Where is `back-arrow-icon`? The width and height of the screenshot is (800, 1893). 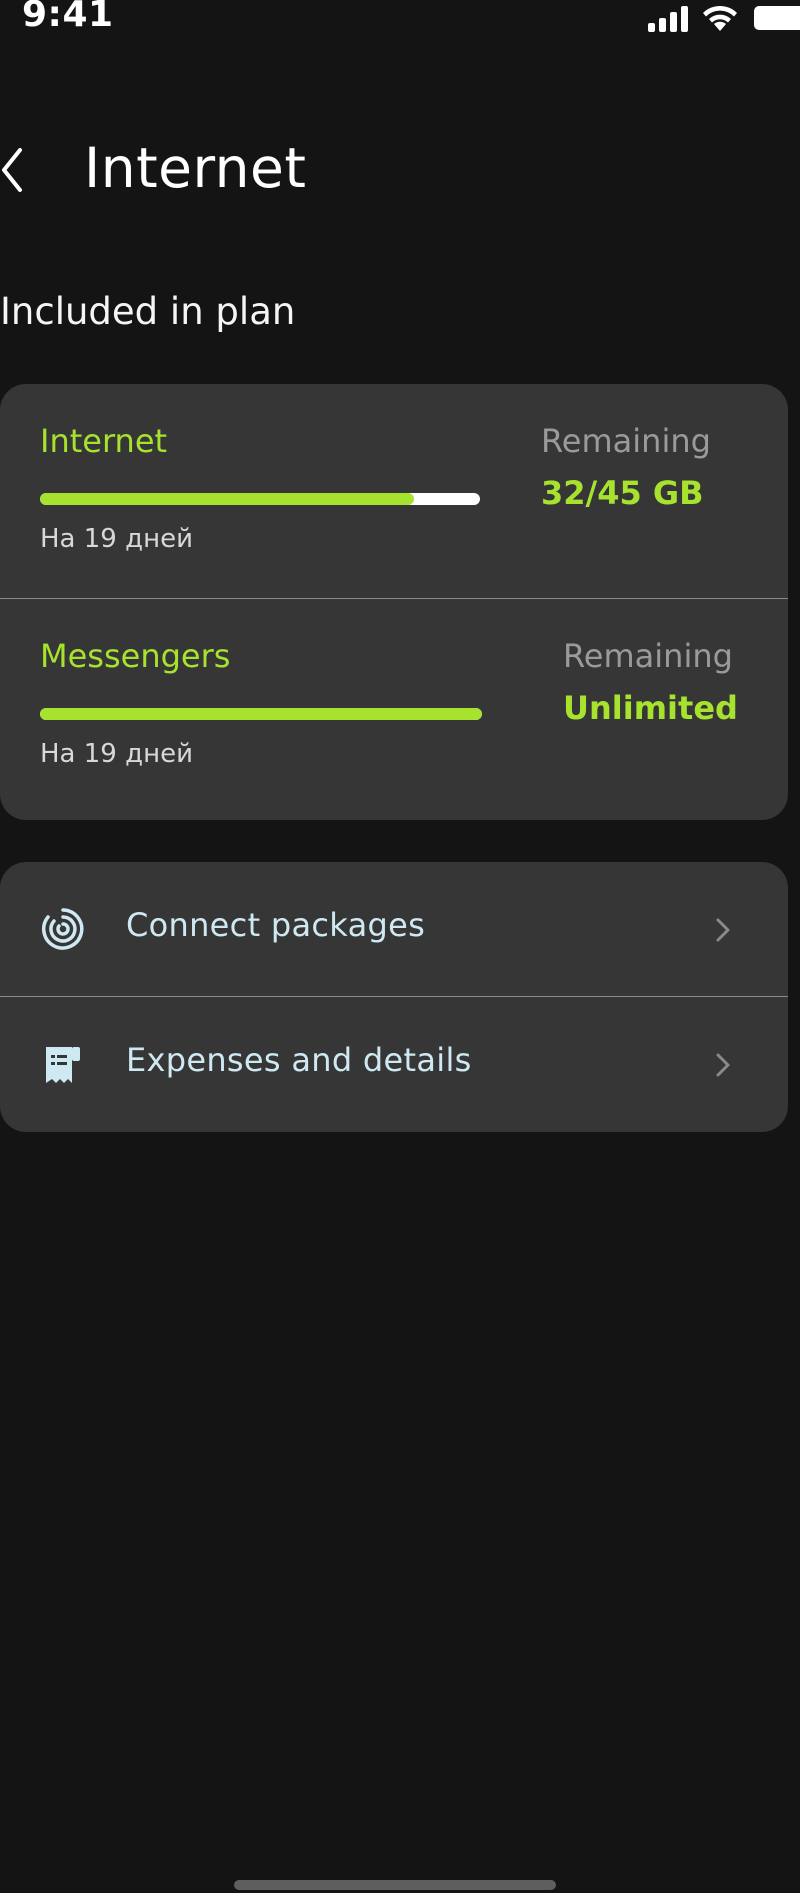 back-arrow-icon is located at coordinates (13, 170).